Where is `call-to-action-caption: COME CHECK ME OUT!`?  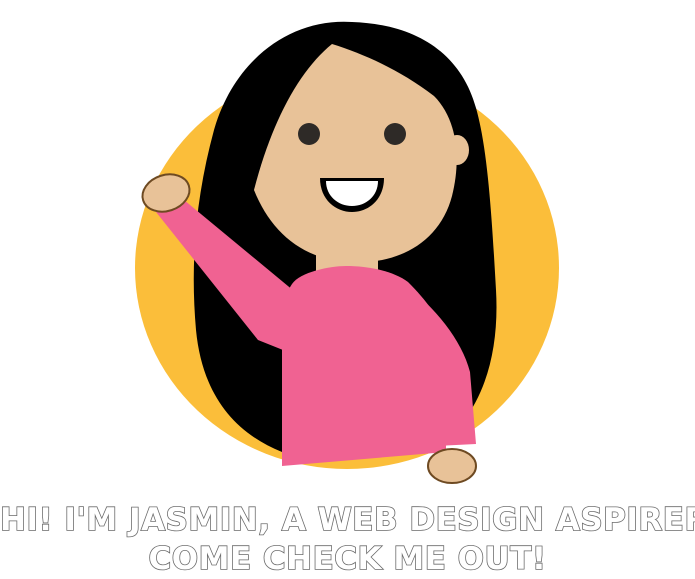
call-to-action-caption: COME CHECK ME OUT! is located at coordinates (347, 559).